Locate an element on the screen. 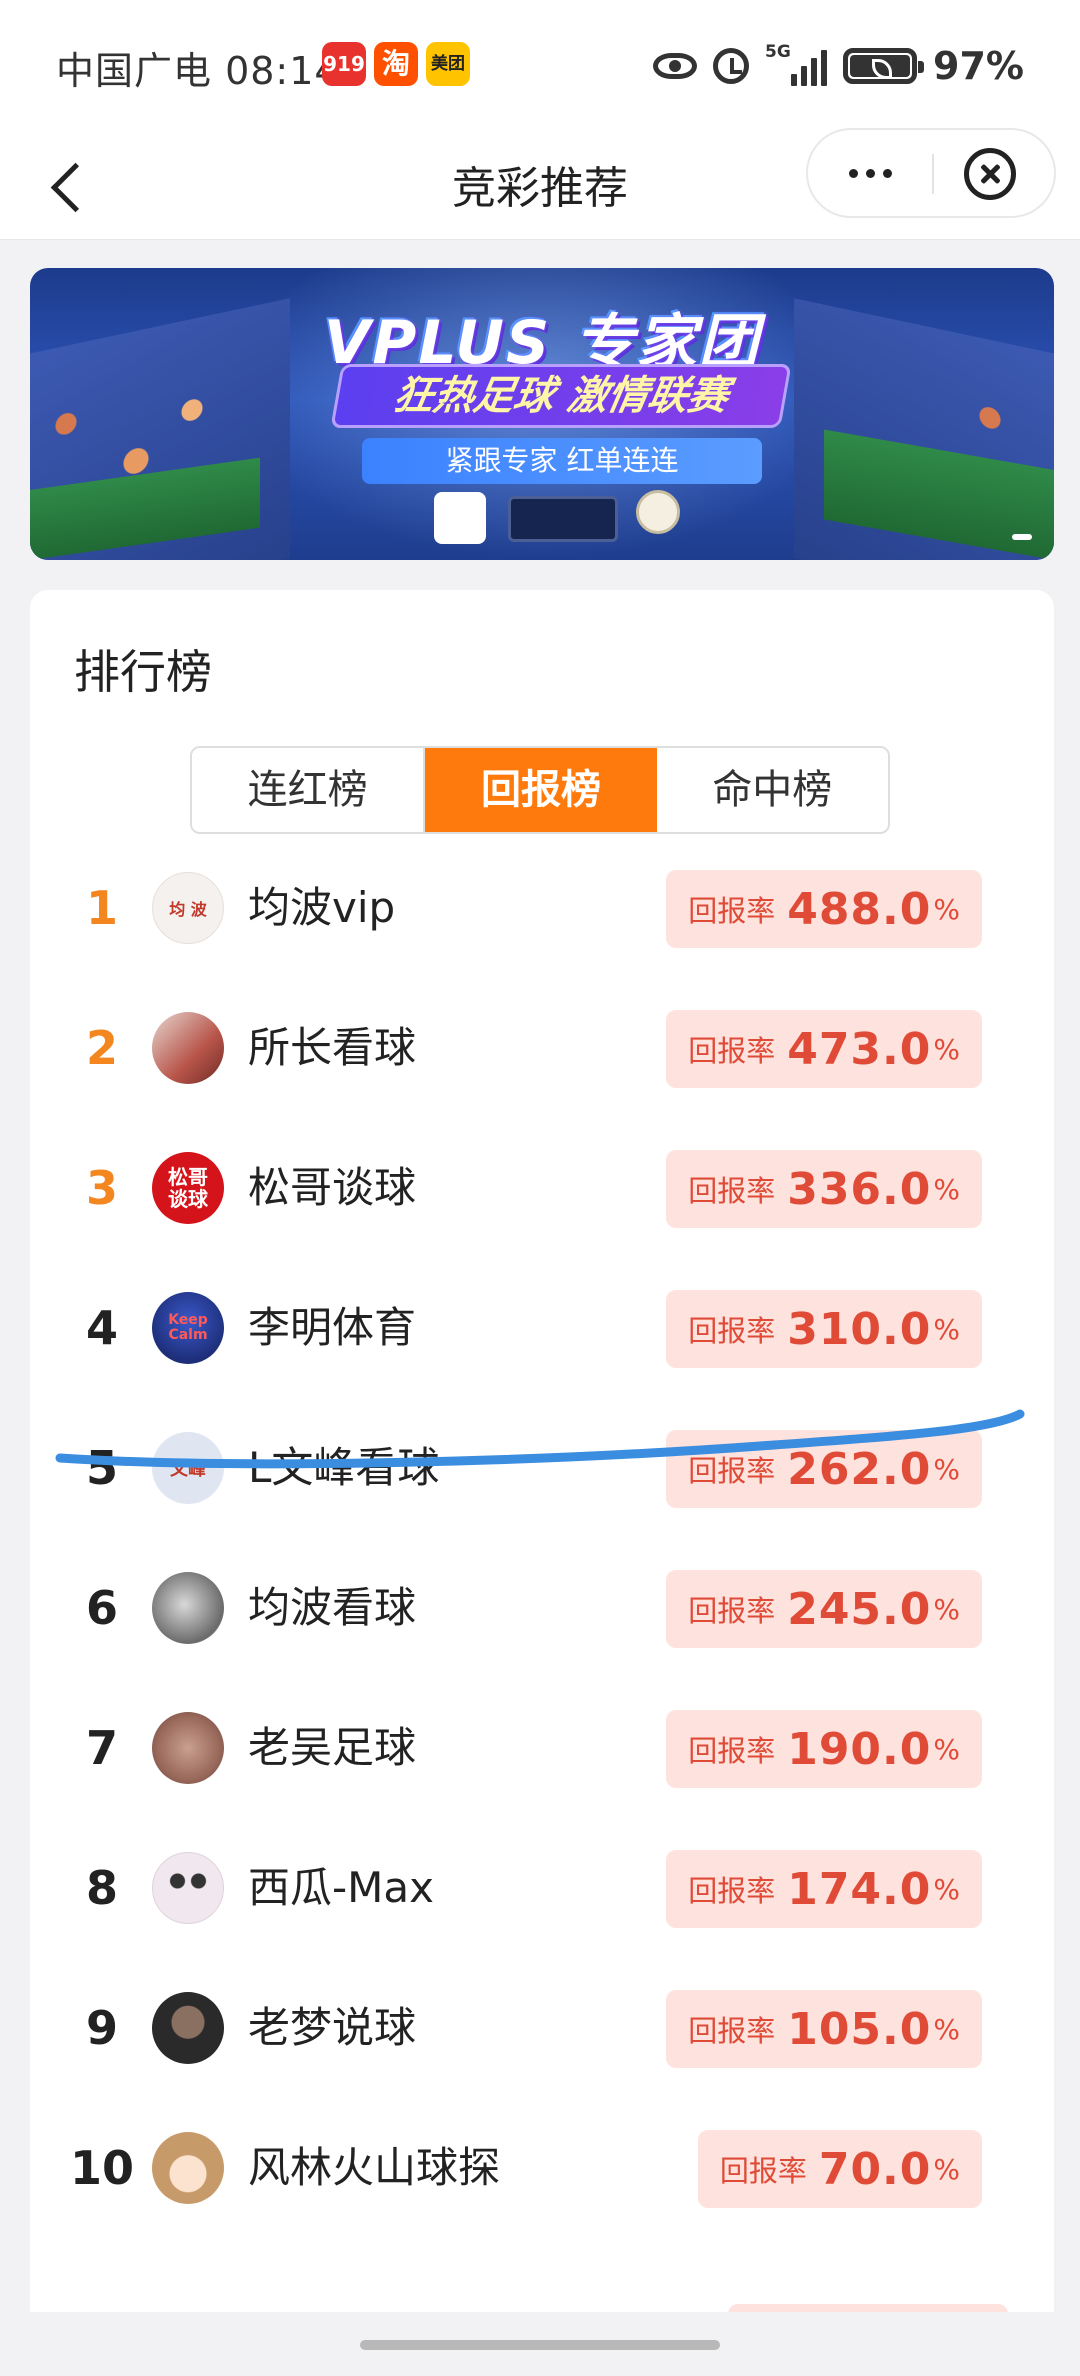 This screenshot has height=2376, width=1080. battery-icon is located at coordinates (884, 66).